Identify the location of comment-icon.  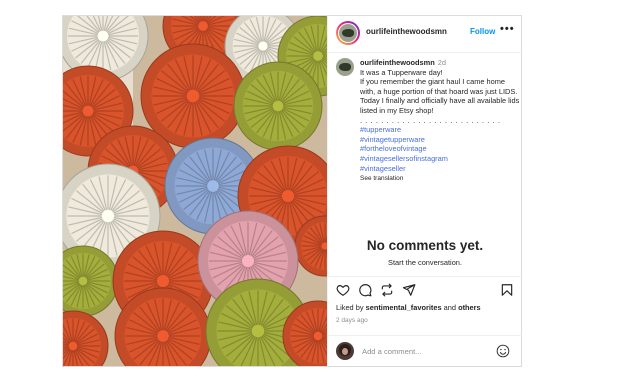
(365, 290).